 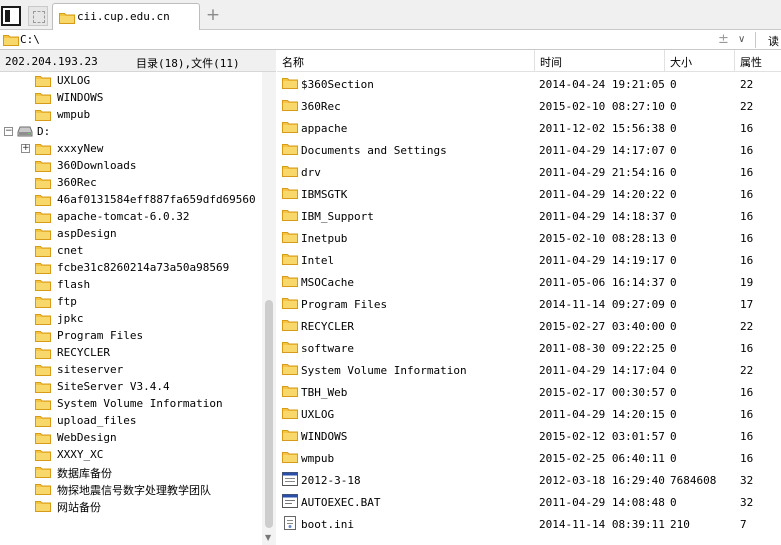 I want to click on file-row: drv 2011-04-29 21:54:16 0 16, so click(x=529, y=171).